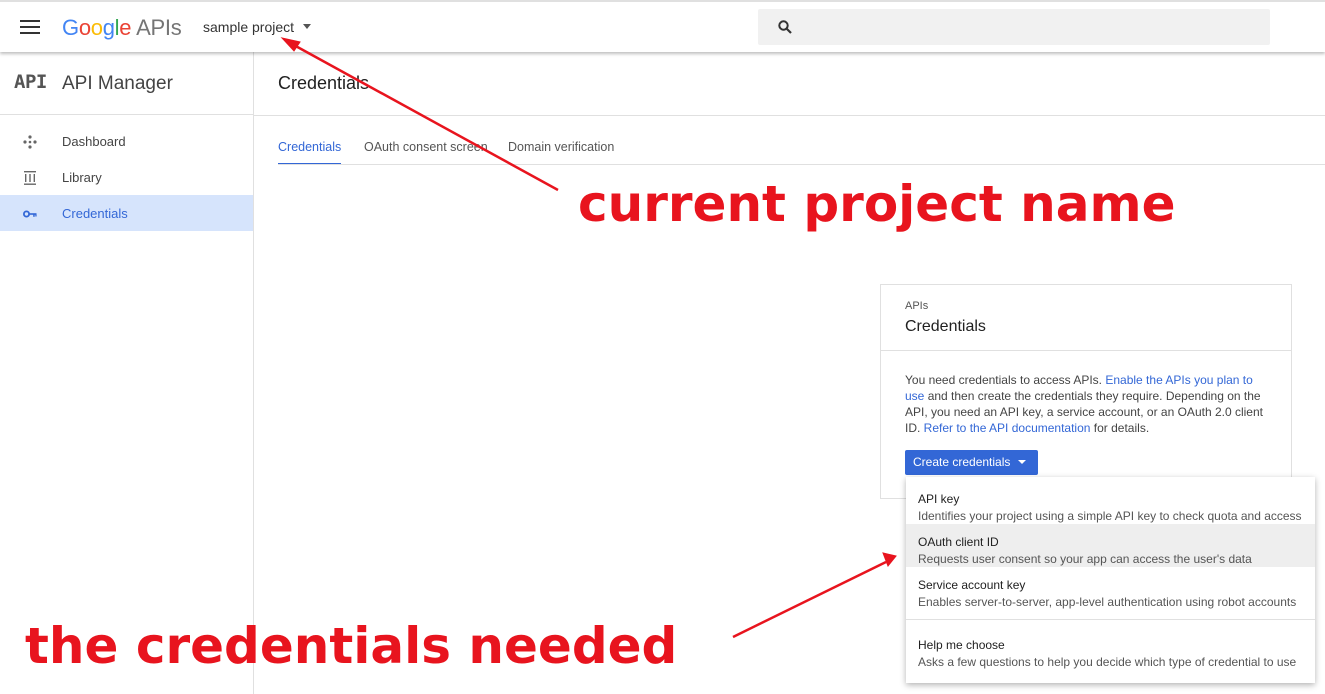  Describe the element at coordinates (809, 599) in the screenshot. I see `arrow-to-oauth-client-id` at that location.